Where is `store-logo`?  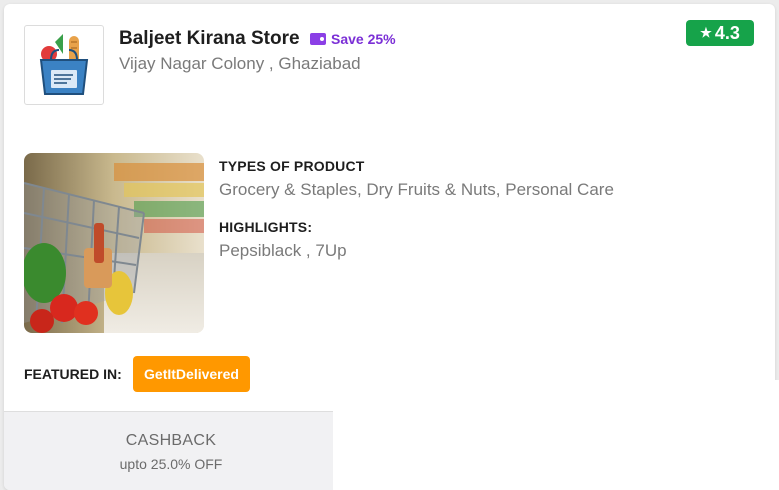
store-logo is located at coordinates (64, 65).